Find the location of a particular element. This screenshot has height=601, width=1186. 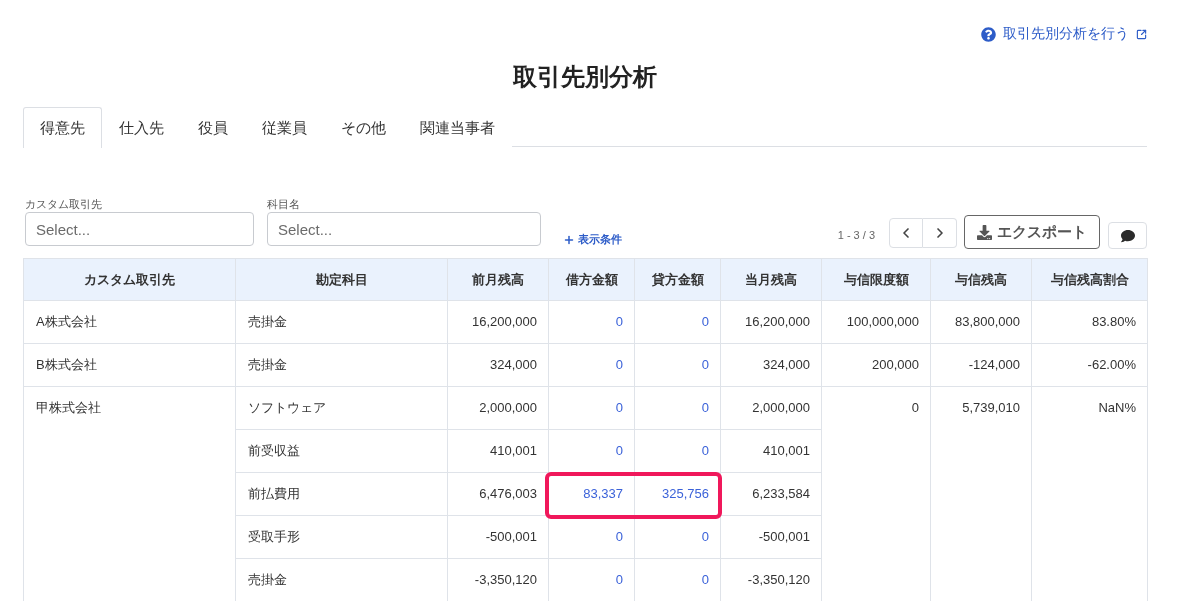

table-cell: B株式会社 is located at coordinates (129, 365).